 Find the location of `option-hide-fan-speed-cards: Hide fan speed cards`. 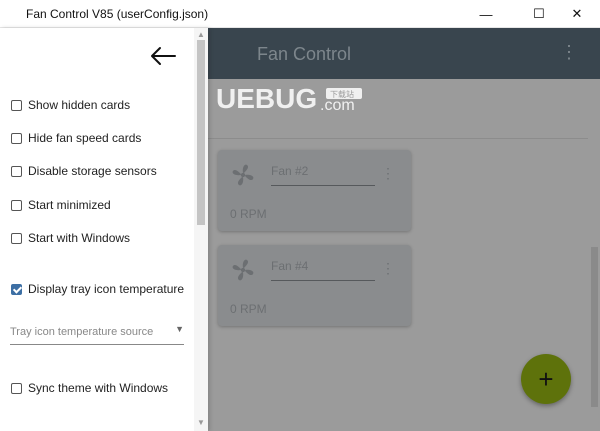

option-hide-fan-speed-cards: Hide fan speed cards is located at coordinates (76, 138).